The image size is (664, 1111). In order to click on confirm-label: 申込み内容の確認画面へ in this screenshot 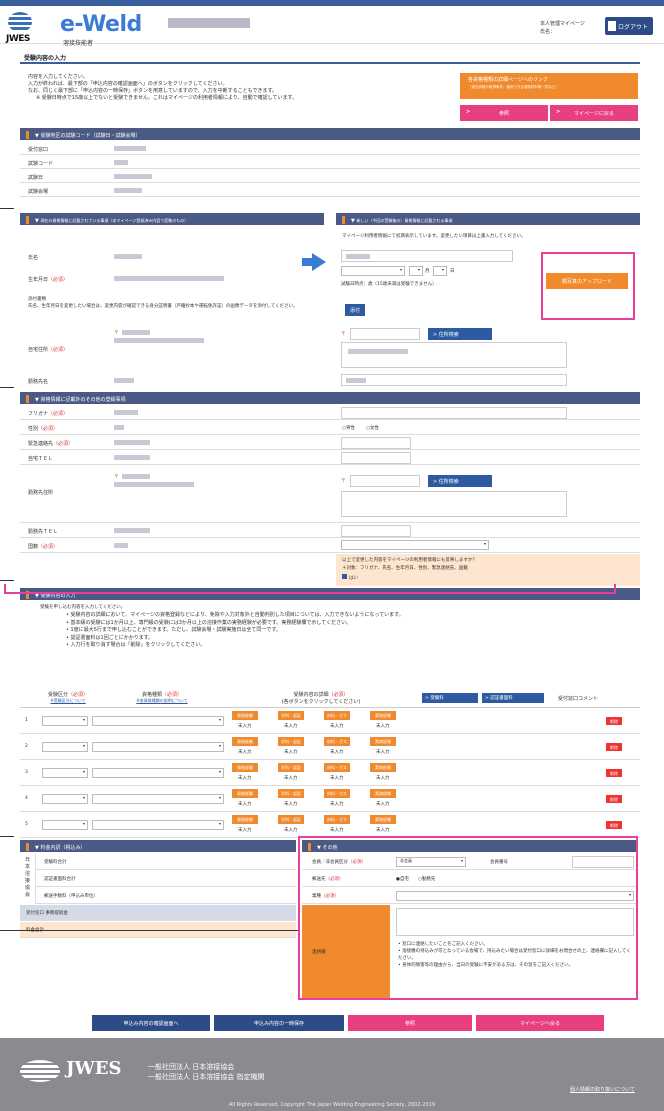, I will do `click(151, 1024)`.